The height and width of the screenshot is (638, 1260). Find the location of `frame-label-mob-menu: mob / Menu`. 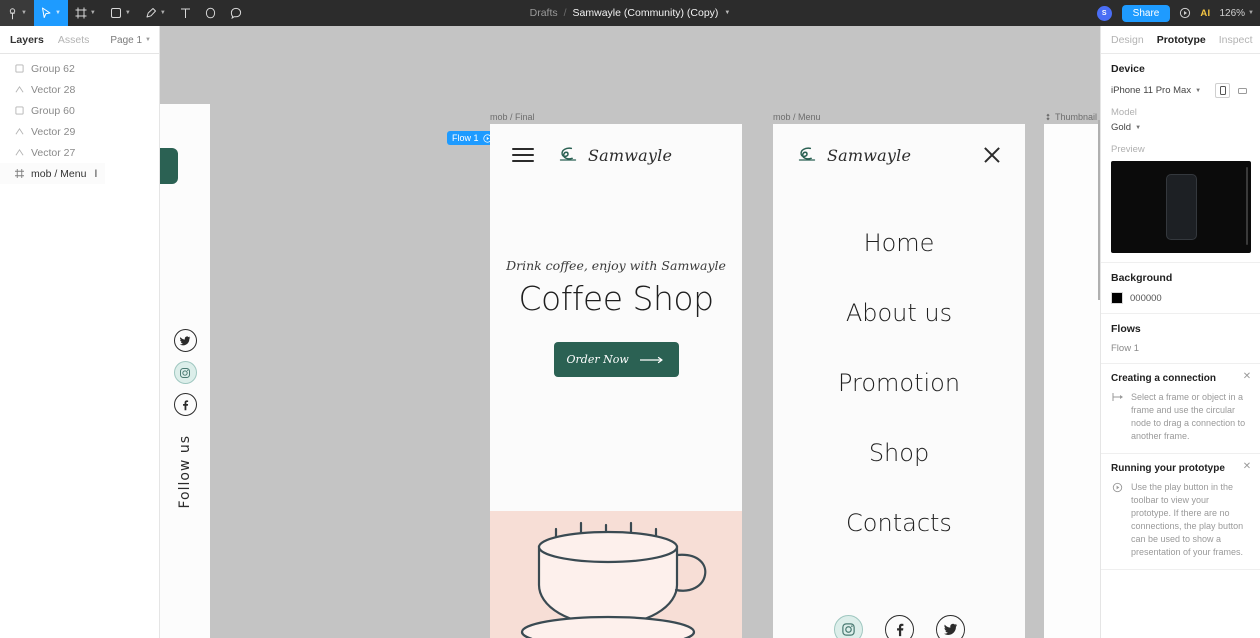

frame-label-mob-menu: mob / Menu is located at coordinates (797, 117).